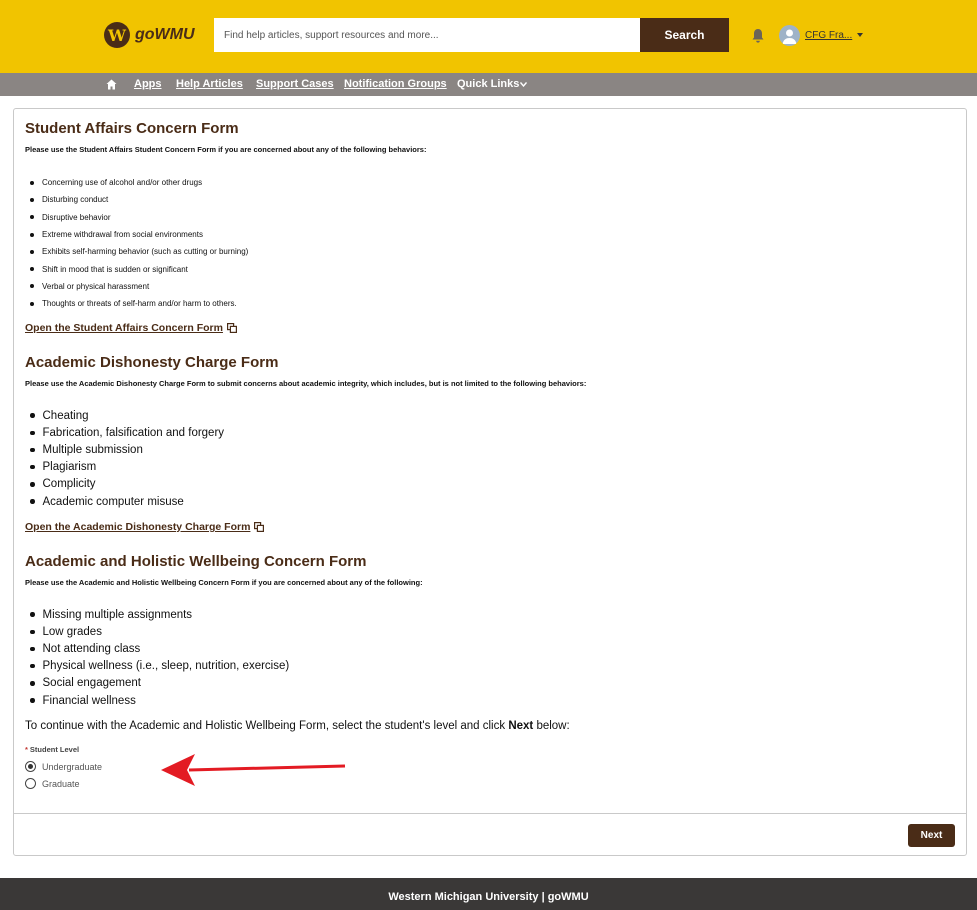 Image resolution: width=977 pixels, height=910 pixels. Describe the element at coordinates (157, 700) in the screenshot. I see `list-item: Financial wellness` at that location.